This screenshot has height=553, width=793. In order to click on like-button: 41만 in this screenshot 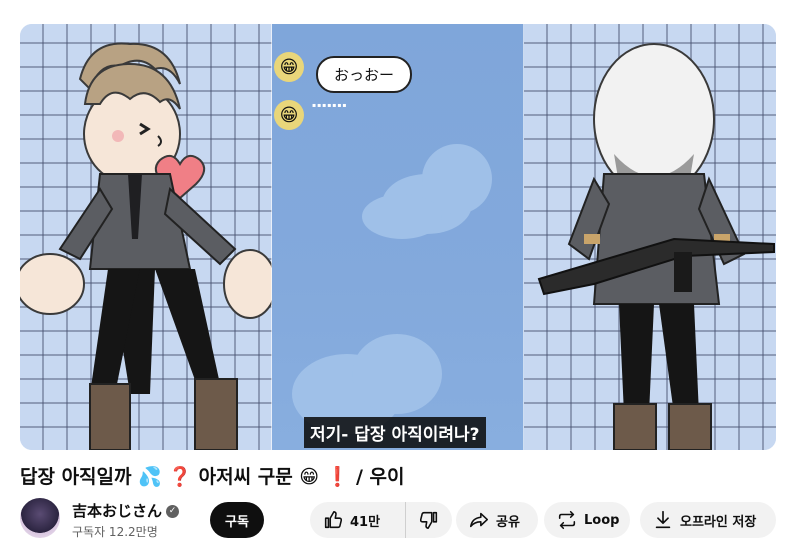, I will do `click(358, 520)`.